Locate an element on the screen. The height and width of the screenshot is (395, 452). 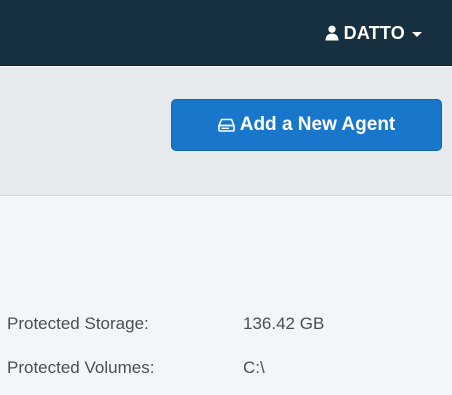
protected-volumes-label: Protected Volumes: is located at coordinates (81, 367).